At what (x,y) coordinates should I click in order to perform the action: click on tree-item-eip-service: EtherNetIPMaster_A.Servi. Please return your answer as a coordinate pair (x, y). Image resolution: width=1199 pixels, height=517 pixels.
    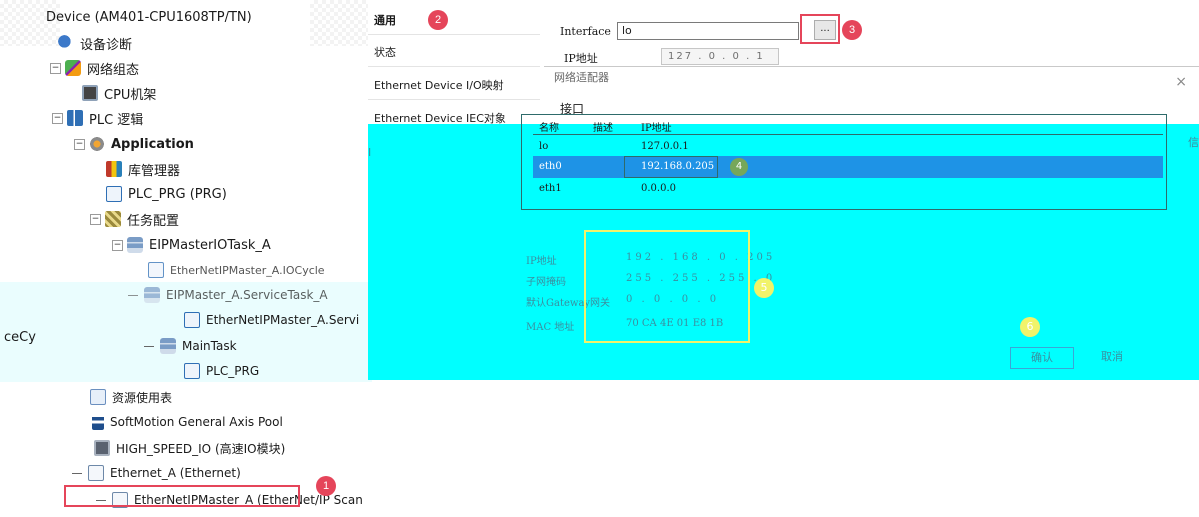
    Looking at the image, I should click on (271, 320).